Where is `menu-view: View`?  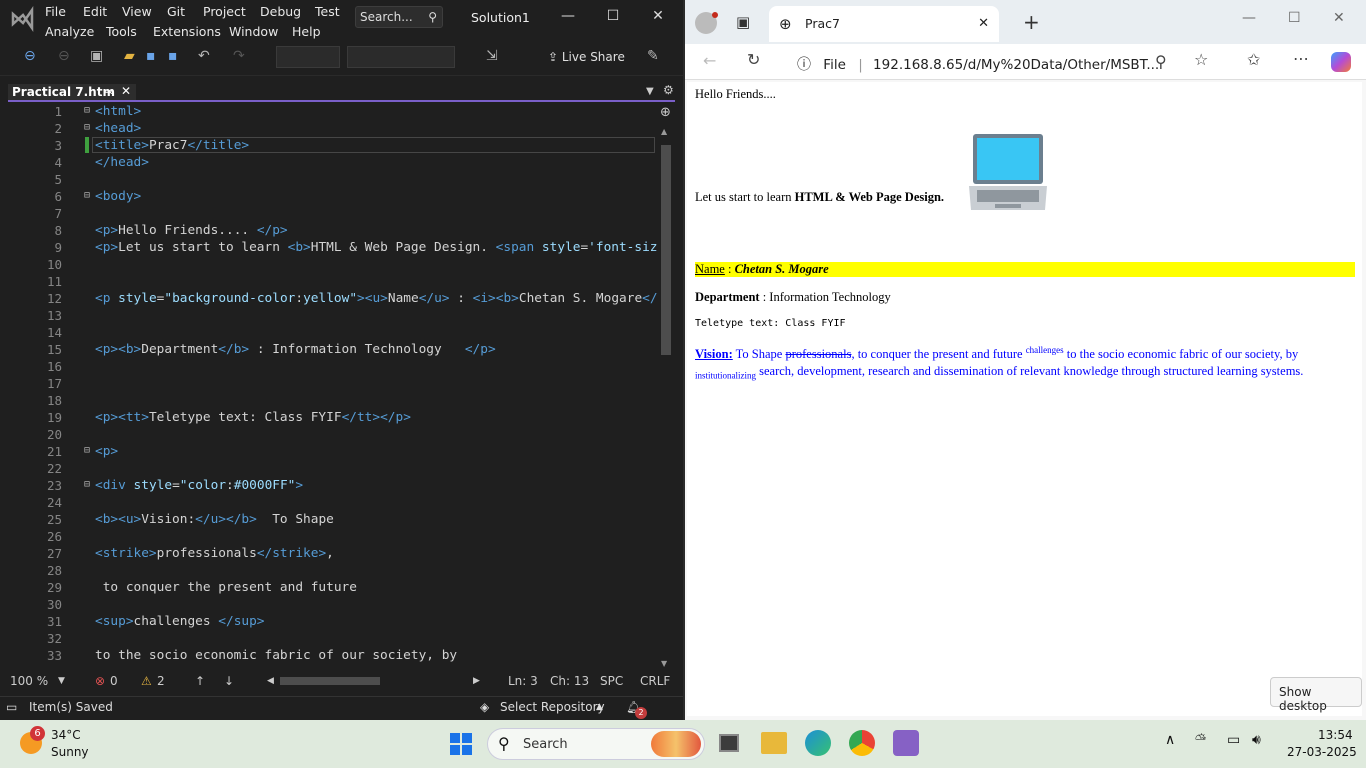
menu-view: View is located at coordinates (137, 11).